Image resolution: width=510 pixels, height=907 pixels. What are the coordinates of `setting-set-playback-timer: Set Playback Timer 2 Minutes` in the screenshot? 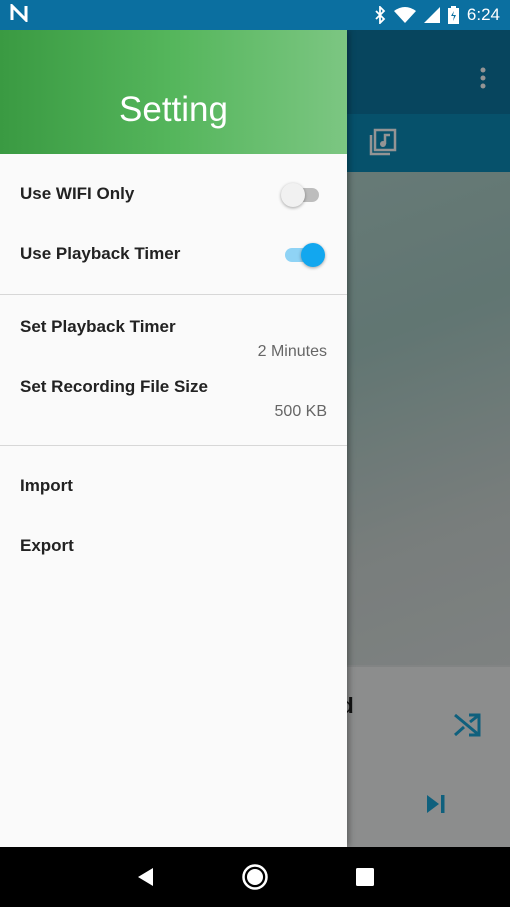 It's located at (173, 335).